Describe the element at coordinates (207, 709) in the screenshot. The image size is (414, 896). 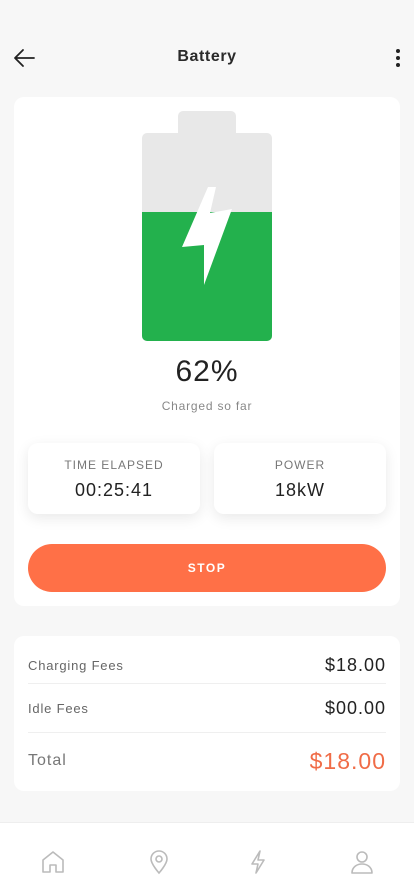
I see `idle-fees-row: Idle Fees $00.00` at that location.